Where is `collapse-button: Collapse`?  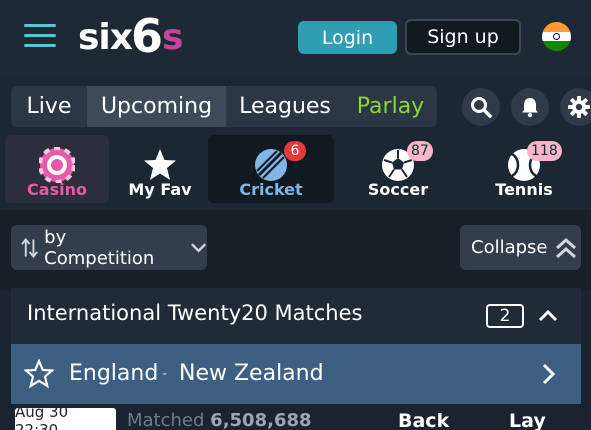 collapse-button: Collapse is located at coordinates (520, 247).